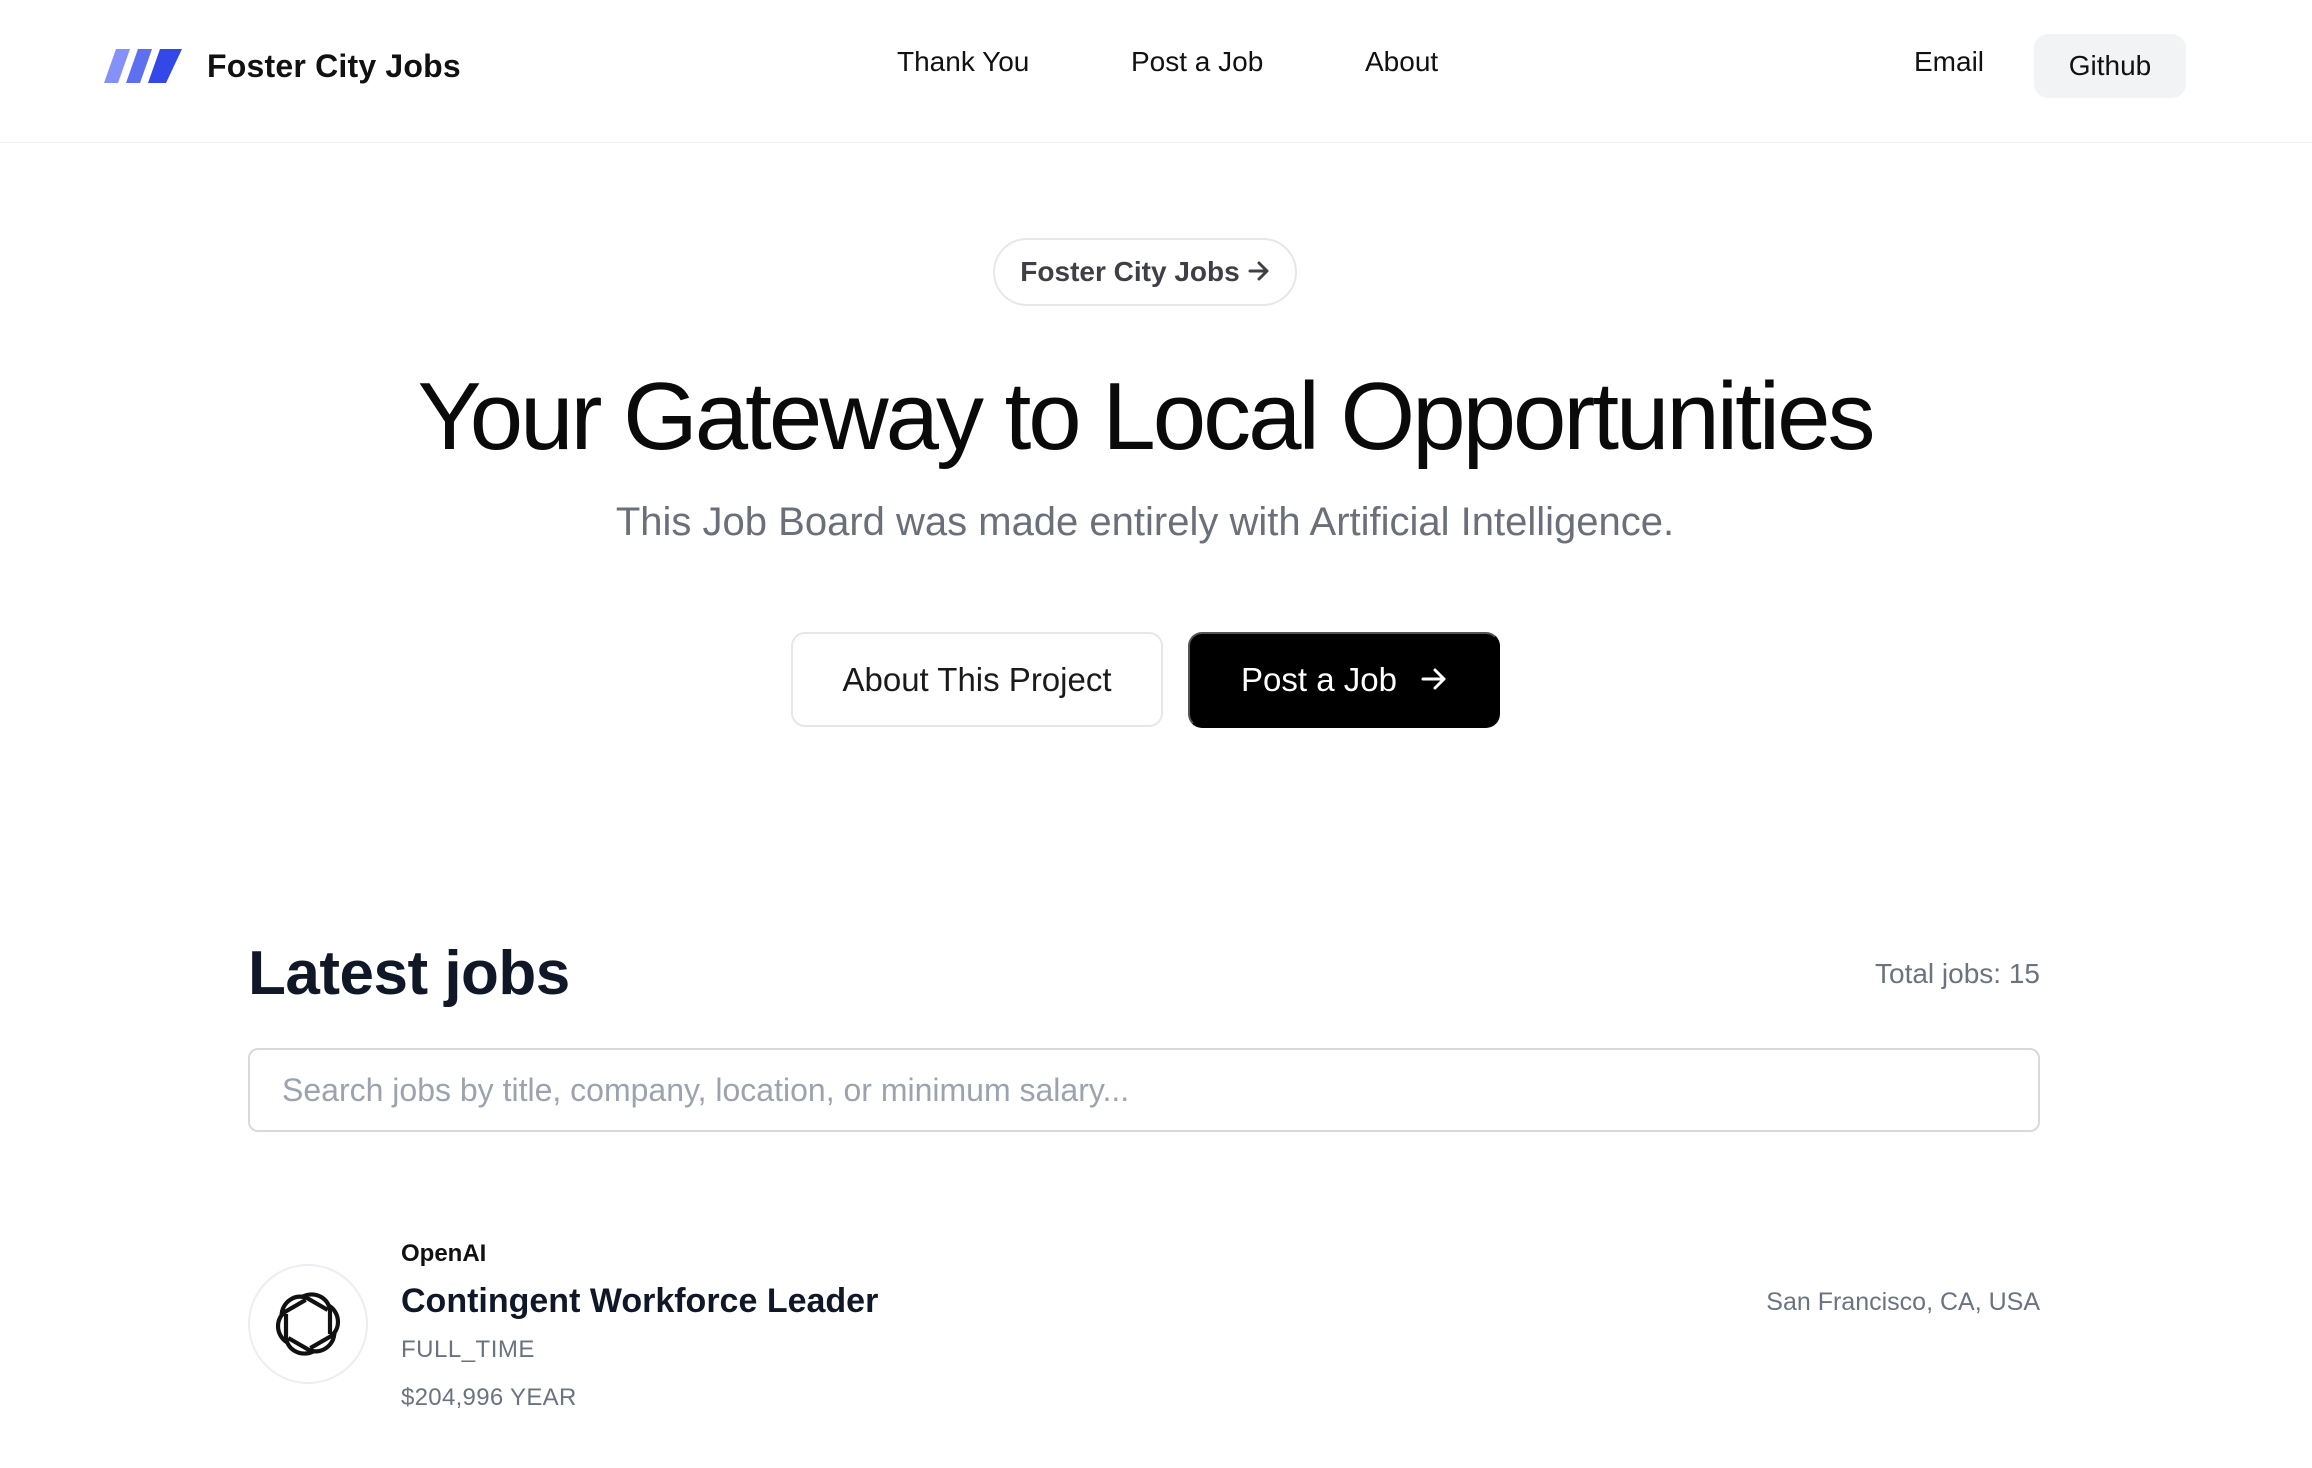 The width and height of the screenshot is (2312, 1468). I want to click on post-job-button: Post a Job, so click(1344, 680).